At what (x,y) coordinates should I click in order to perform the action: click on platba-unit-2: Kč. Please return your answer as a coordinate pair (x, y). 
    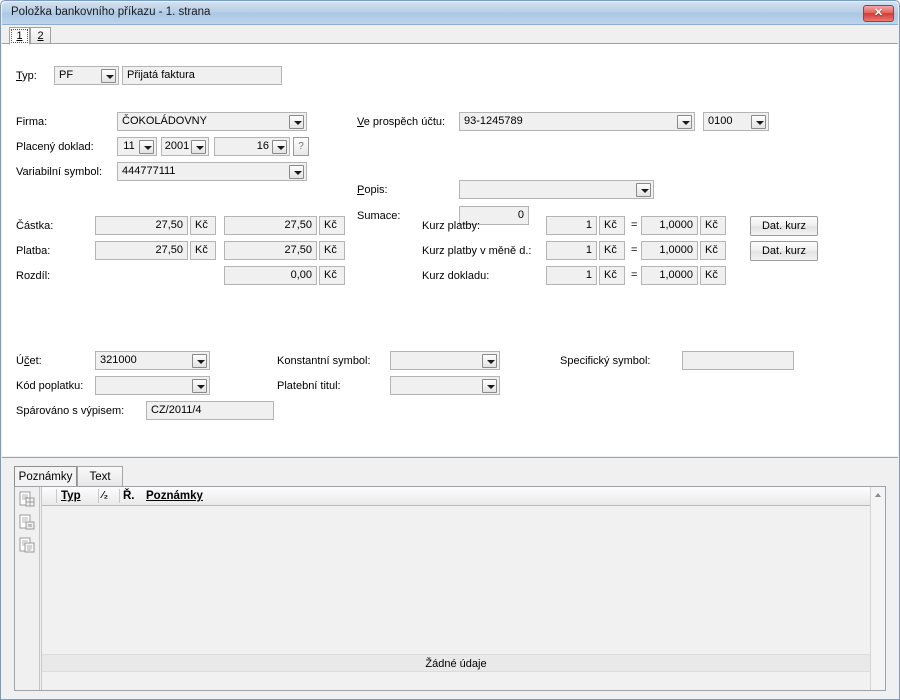
    Looking at the image, I should click on (332, 250).